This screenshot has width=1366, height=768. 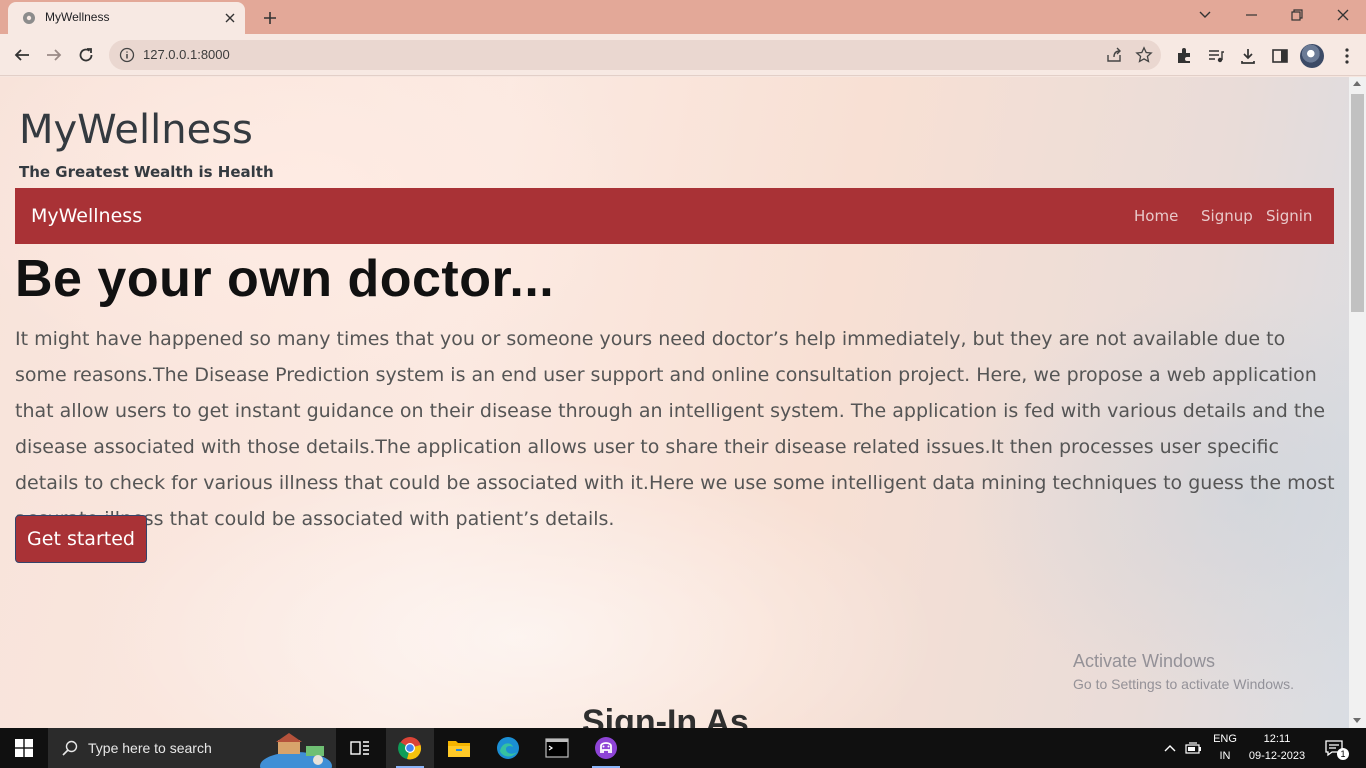 What do you see at coordinates (360, 748) in the screenshot?
I see `task-view-icon` at bounding box center [360, 748].